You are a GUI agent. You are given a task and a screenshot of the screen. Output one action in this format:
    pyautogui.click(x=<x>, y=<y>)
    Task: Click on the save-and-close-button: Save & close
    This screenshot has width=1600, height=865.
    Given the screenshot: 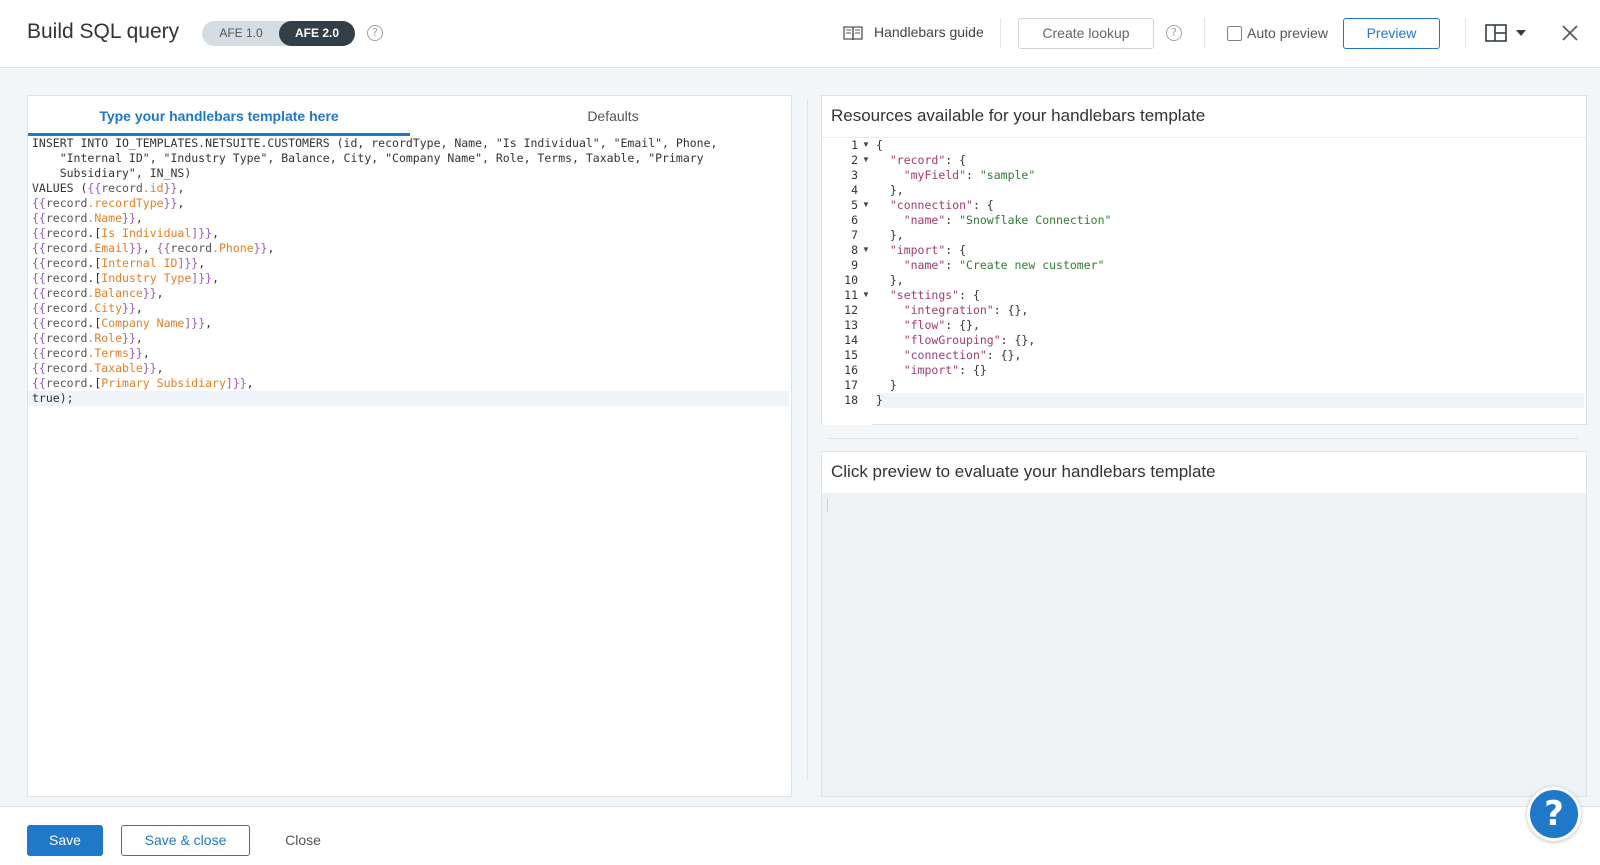 What is the action you would take?
    pyautogui.click(x=185, y=840)
    